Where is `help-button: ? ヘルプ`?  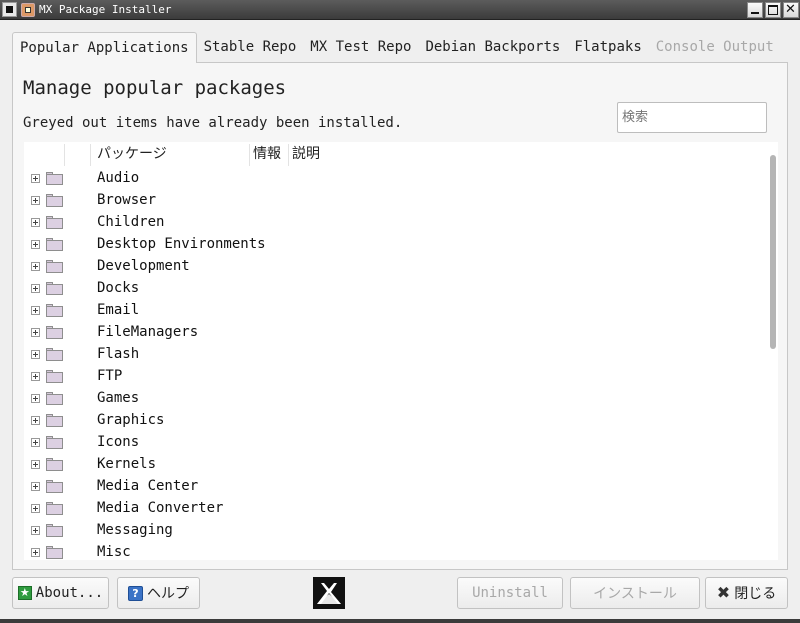 help-button: ? ヘルプ is located at coordinates (158, 593).